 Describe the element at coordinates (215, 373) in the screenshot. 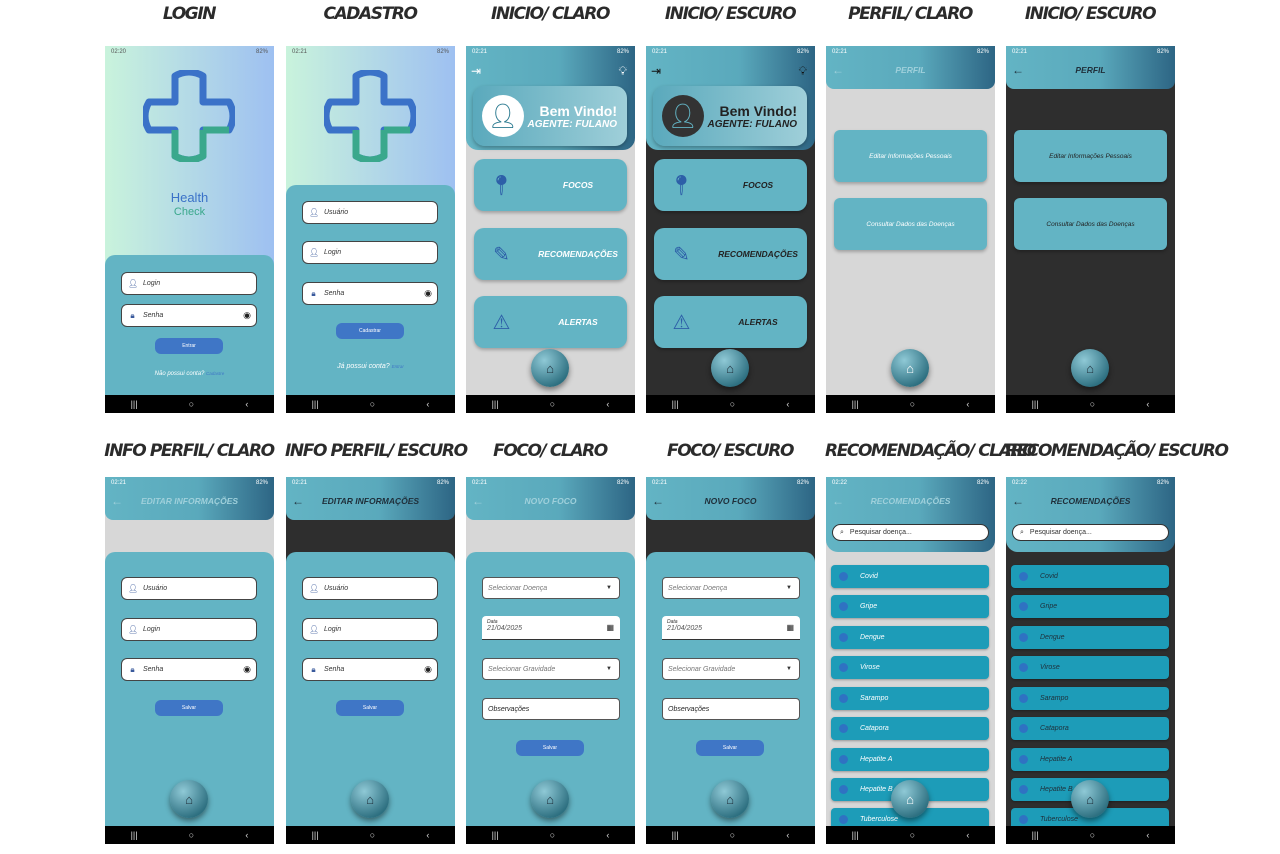

I see `register-link: Cadastre` at that location.